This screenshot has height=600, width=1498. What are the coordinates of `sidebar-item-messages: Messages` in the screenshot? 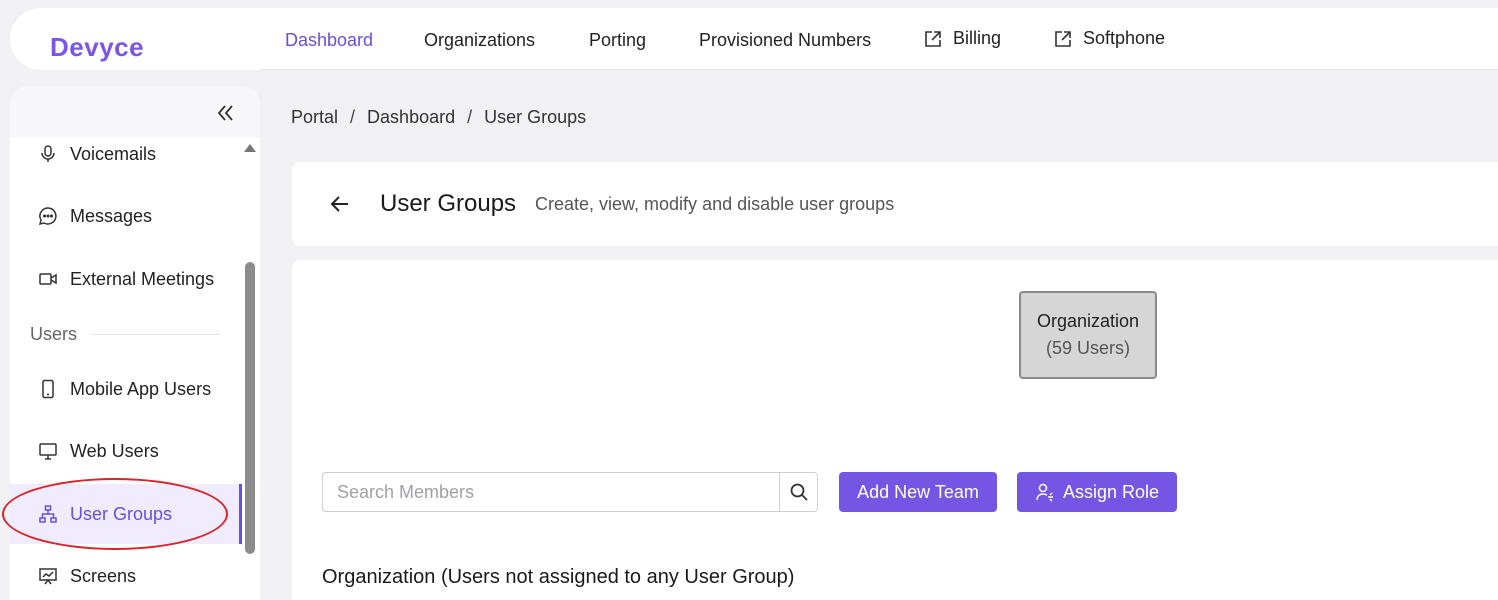 It's located at (126, 216).